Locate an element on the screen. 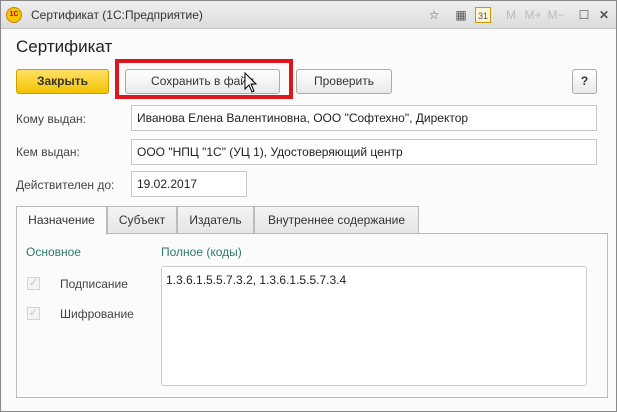 The image size is (617, 412). 1c-logo-icon: 1C is located at coordinates (14, 15).